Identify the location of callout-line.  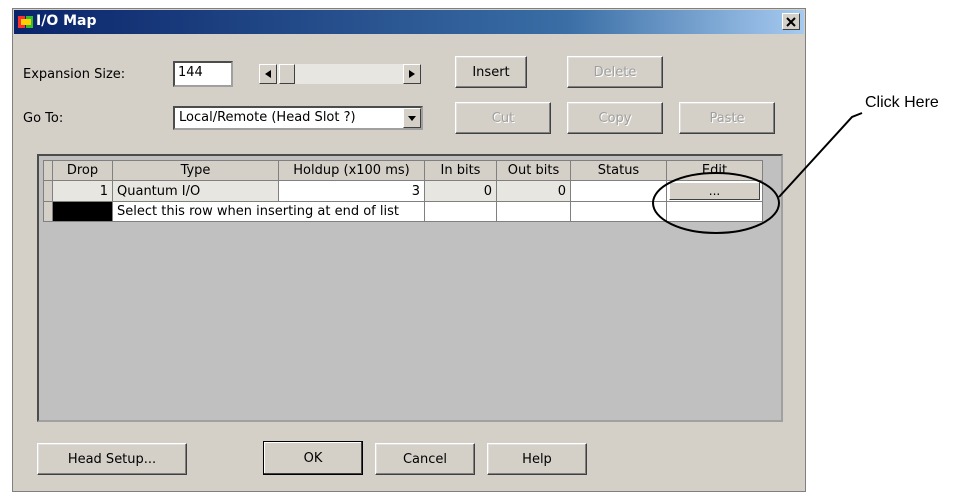
(820, 155).